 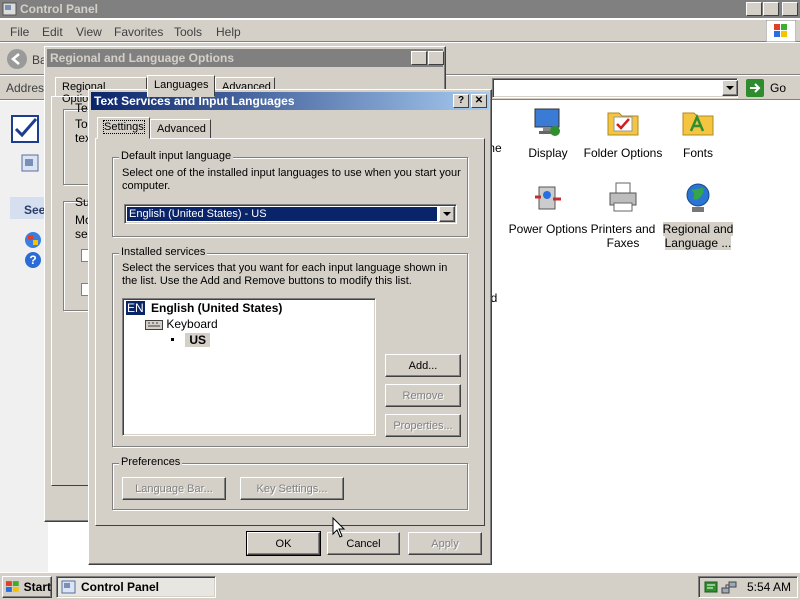 I want to click on power-options-item: Power Options, so click(x=548, y=208).